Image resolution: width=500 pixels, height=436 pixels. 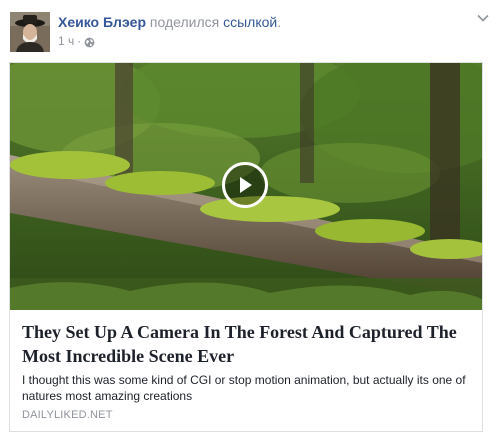 What do you see at coordinates (66, 41) in the screenshot?
I see `post-timestamp: 1 ч` at bounding box center [66, 41].